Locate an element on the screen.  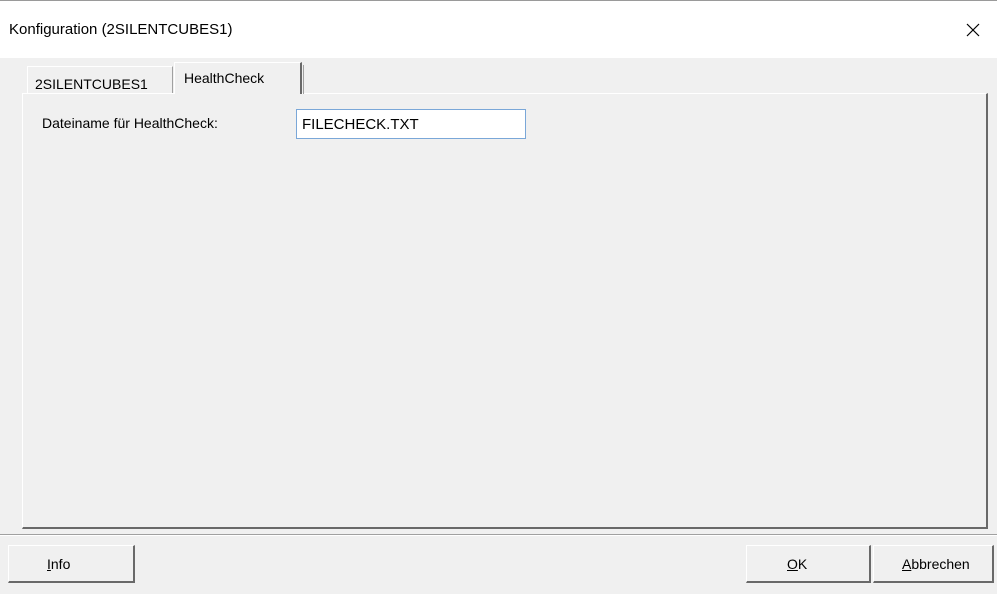
ok-mnemonic: O is located at coordinates (792, 563).